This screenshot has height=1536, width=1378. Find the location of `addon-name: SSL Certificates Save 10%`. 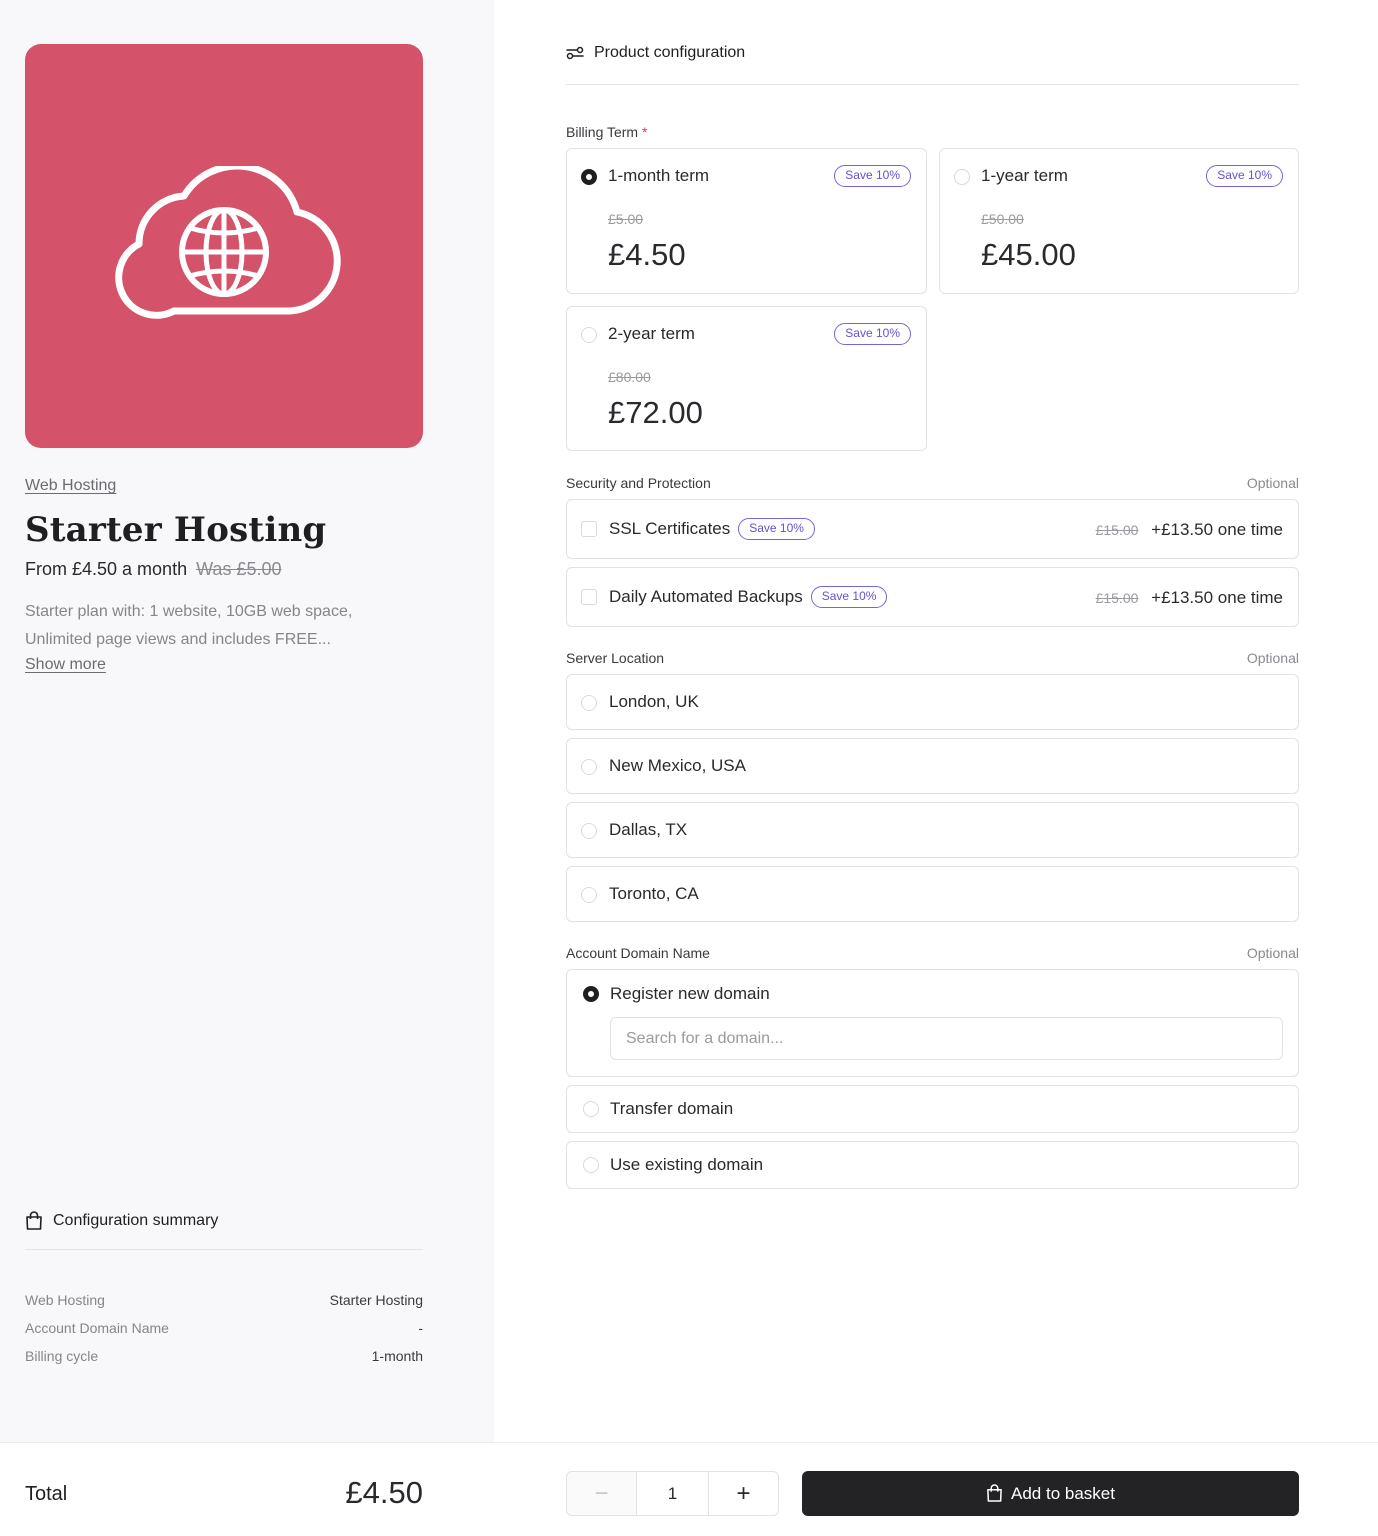

addon-name: SSL Certificates Save 10% is located at coordinates (712, 529).